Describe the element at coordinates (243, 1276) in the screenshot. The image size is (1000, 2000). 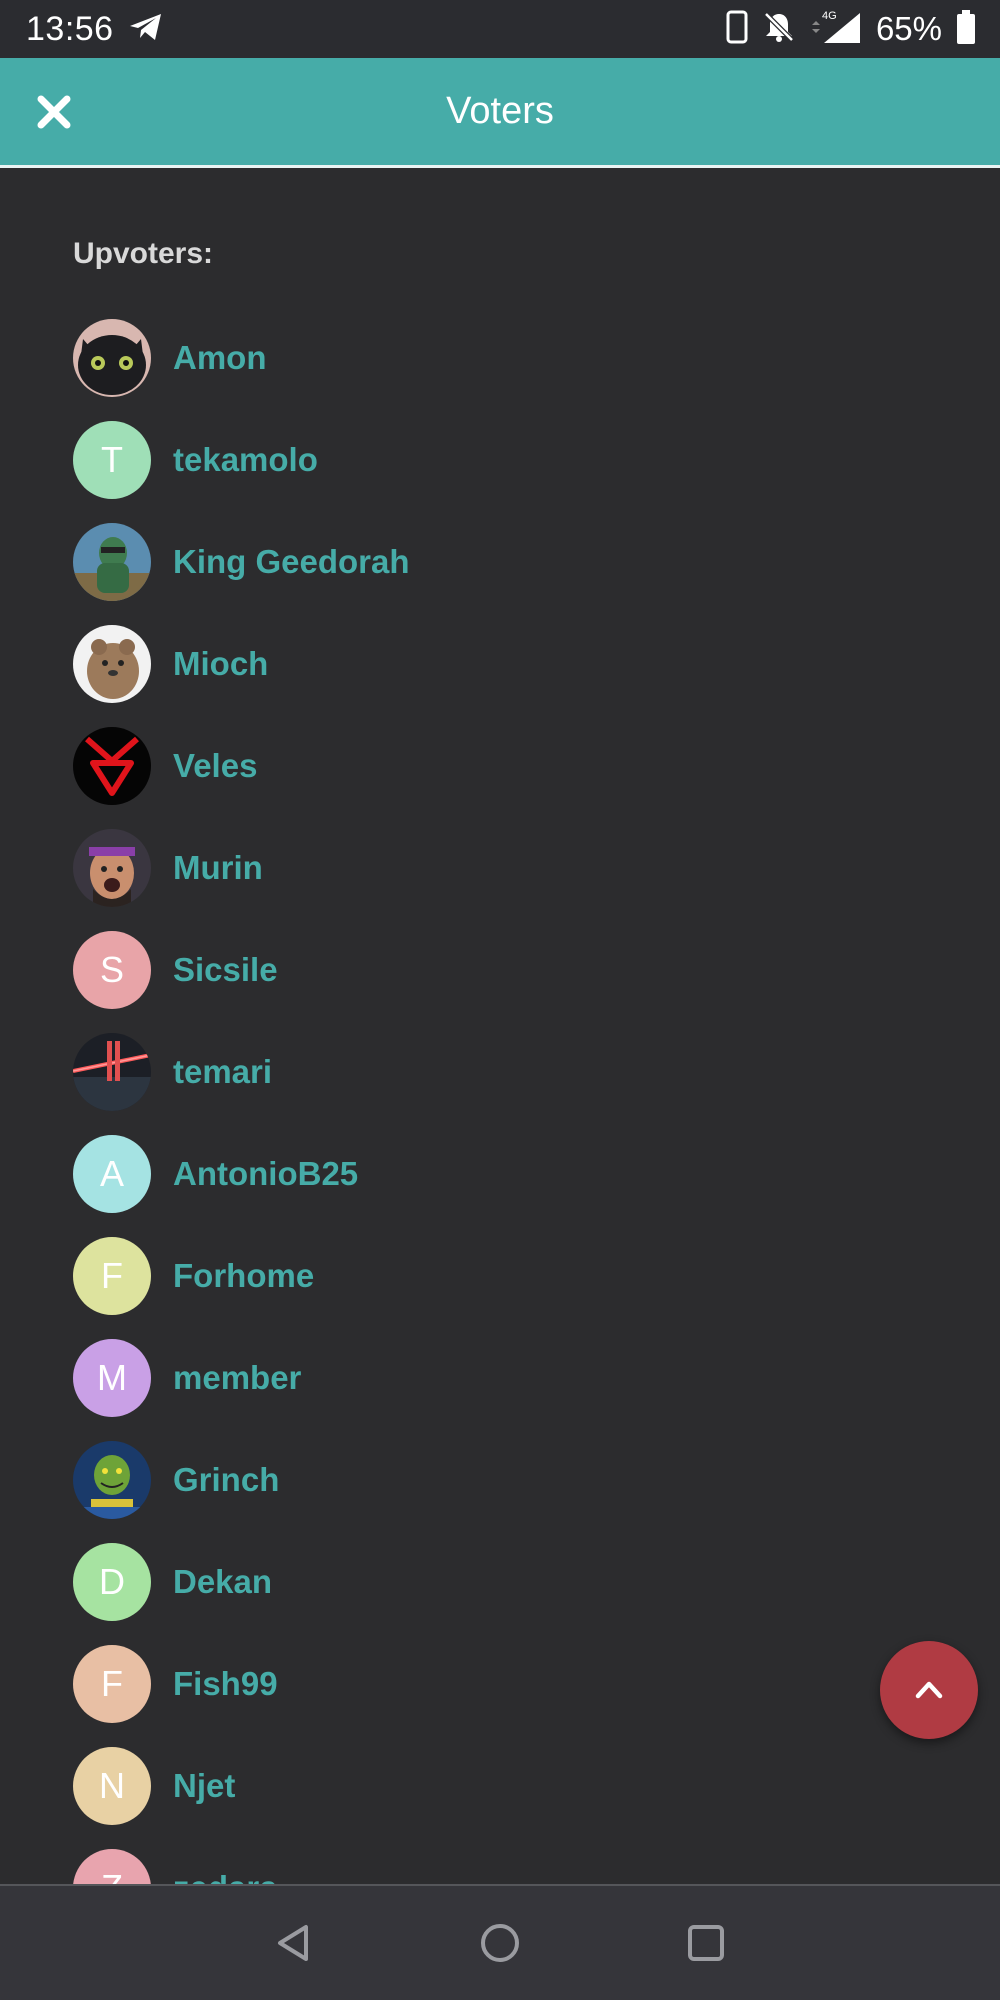
I see `voter-name: Forhome` at that location.